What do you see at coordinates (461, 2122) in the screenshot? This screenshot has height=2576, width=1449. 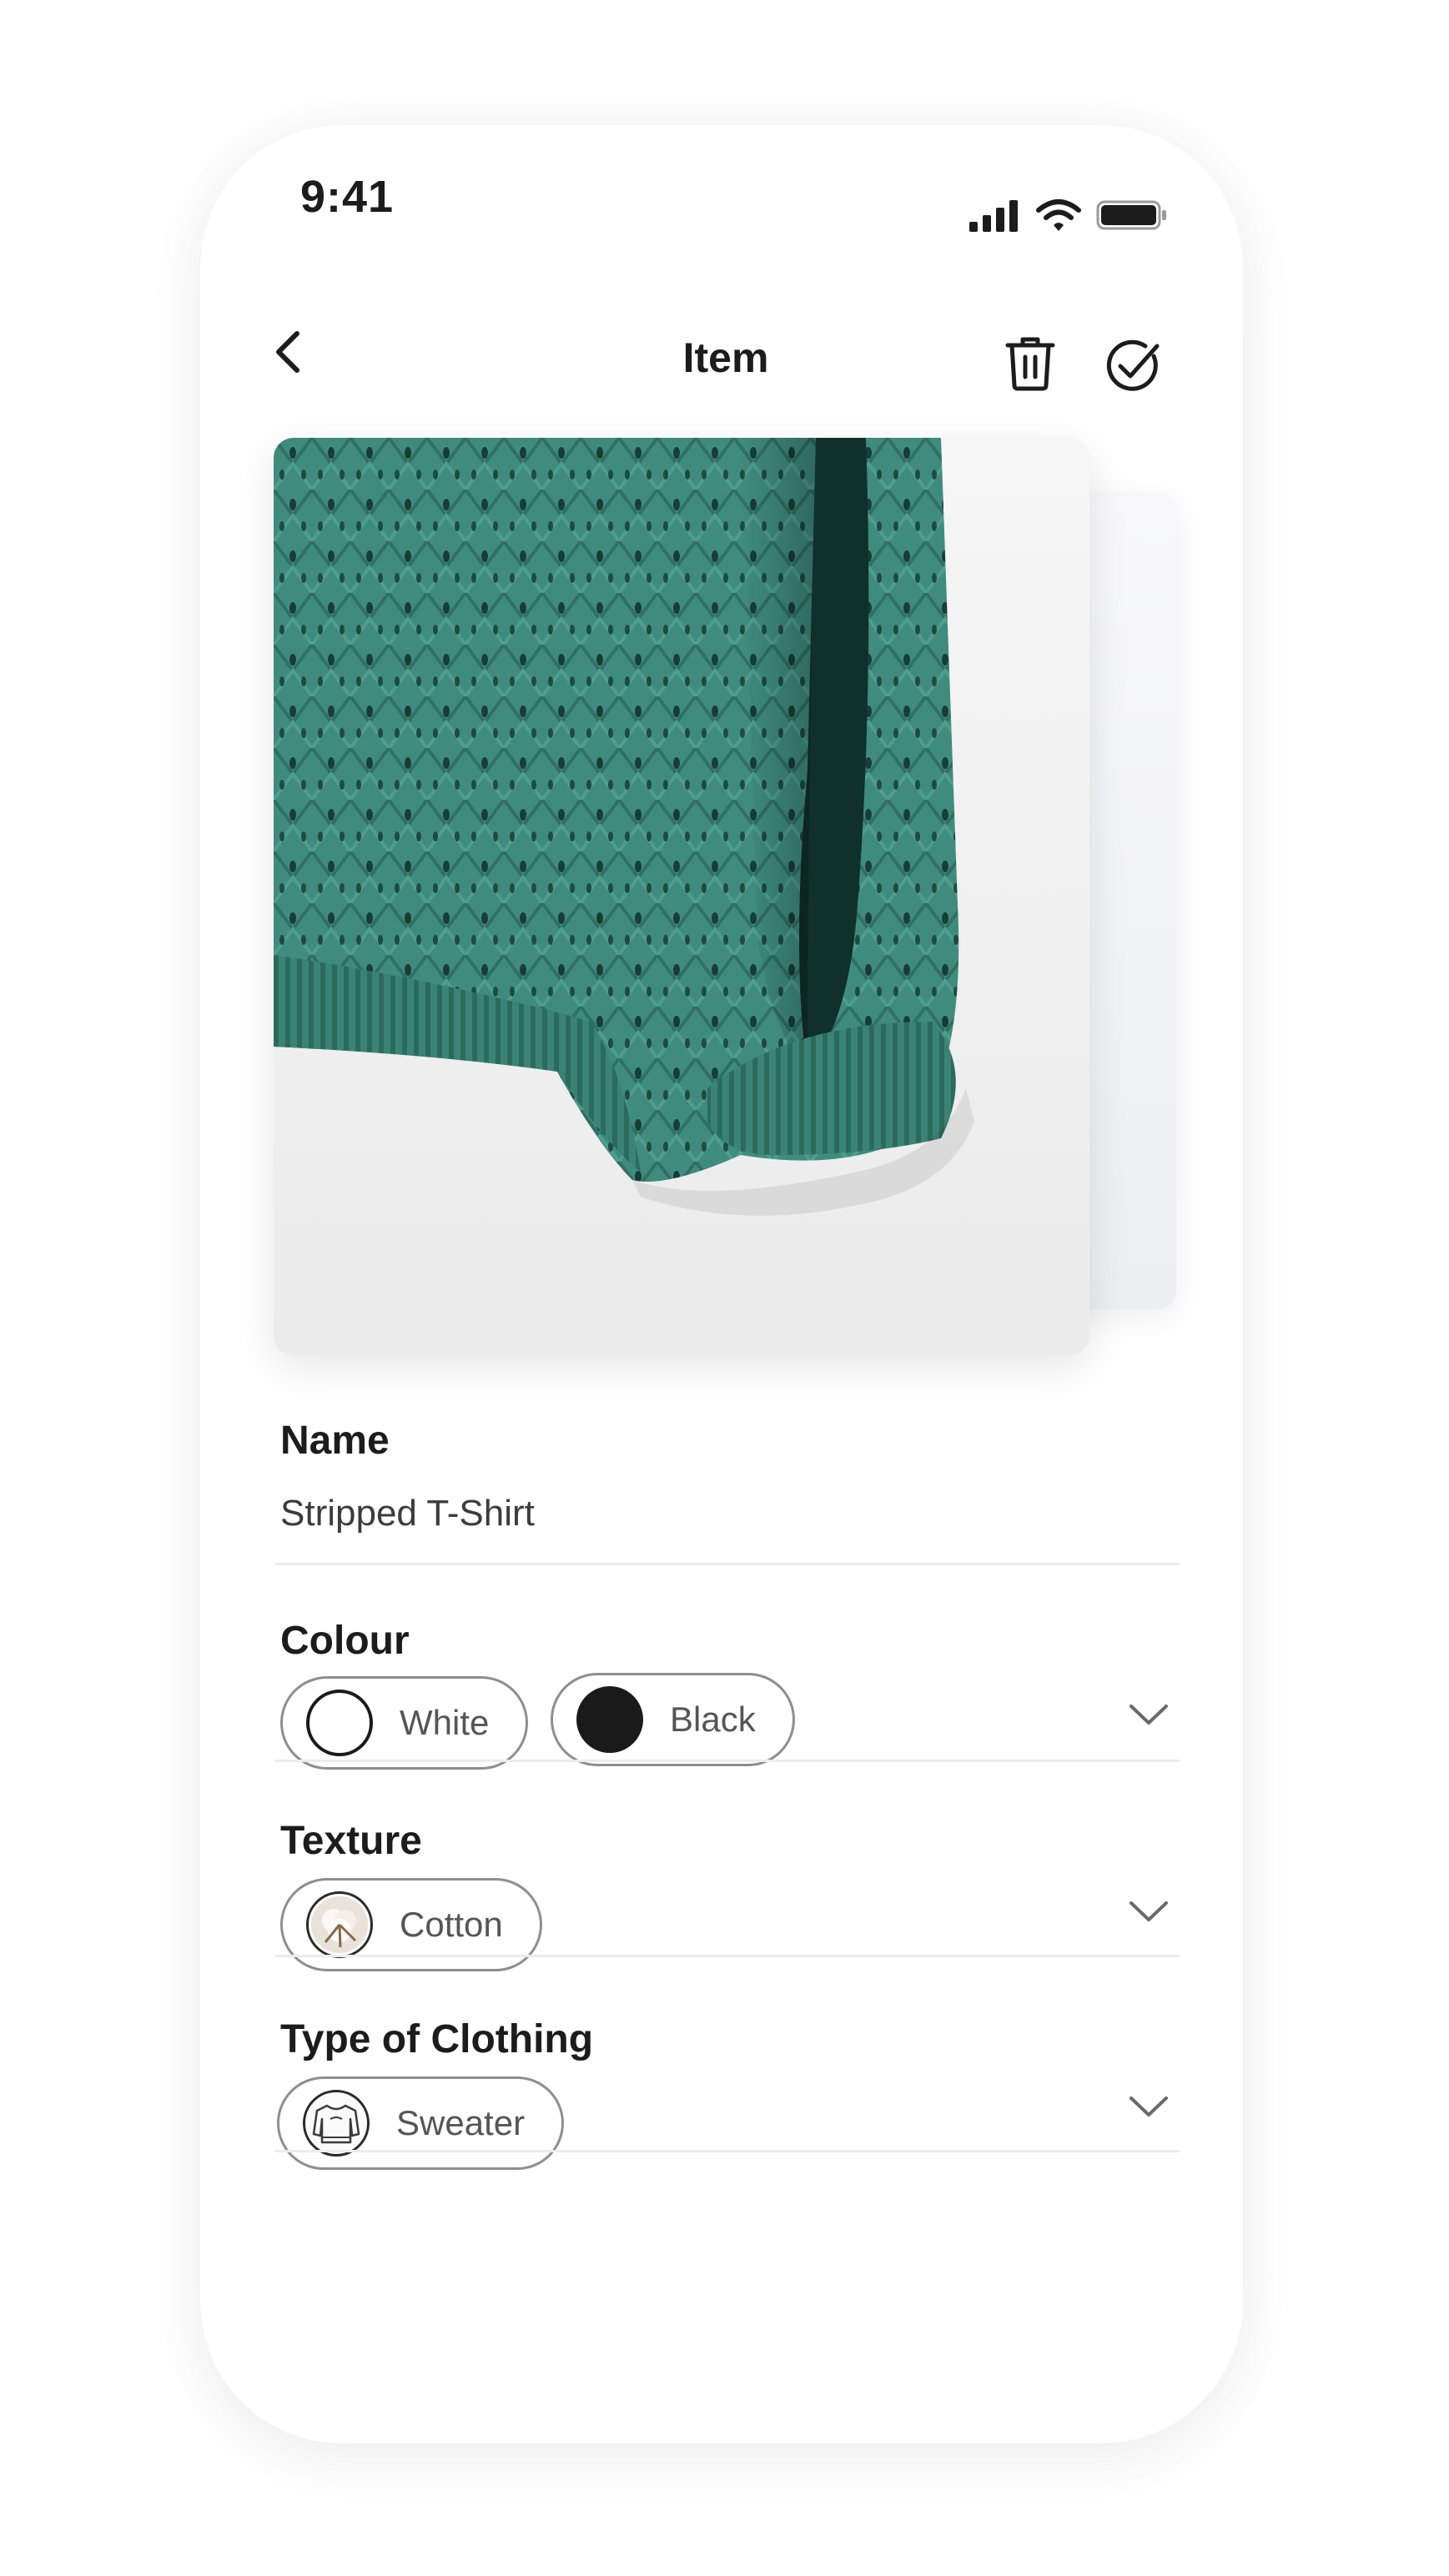 I see `chip-label: Sweater` at bounding box center [461, 2122].